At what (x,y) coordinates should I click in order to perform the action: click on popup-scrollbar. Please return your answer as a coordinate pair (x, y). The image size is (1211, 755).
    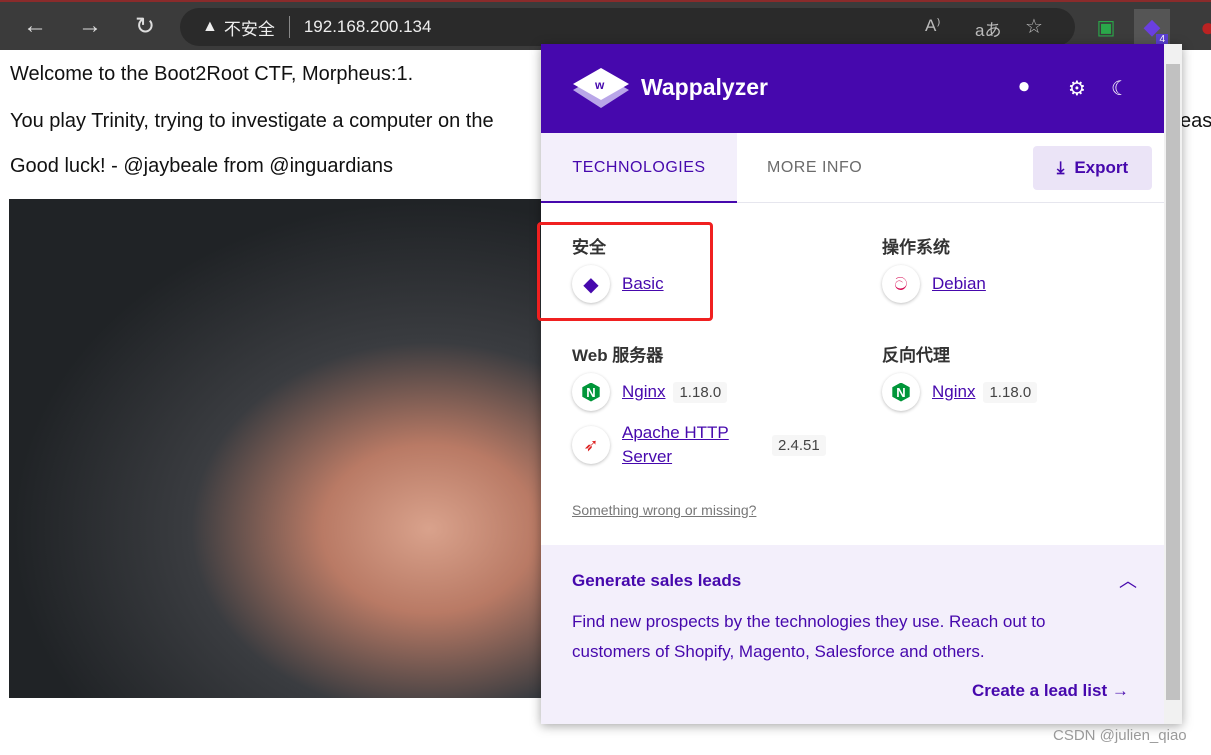
    Looking at the image, I should click on (1173, 384).